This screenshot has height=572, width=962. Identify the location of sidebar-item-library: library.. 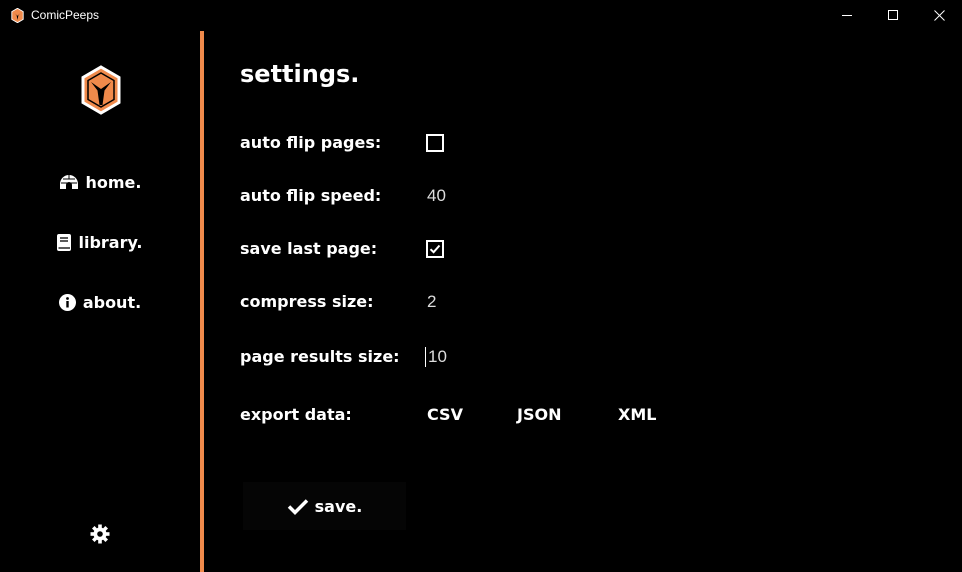
(100, 242).